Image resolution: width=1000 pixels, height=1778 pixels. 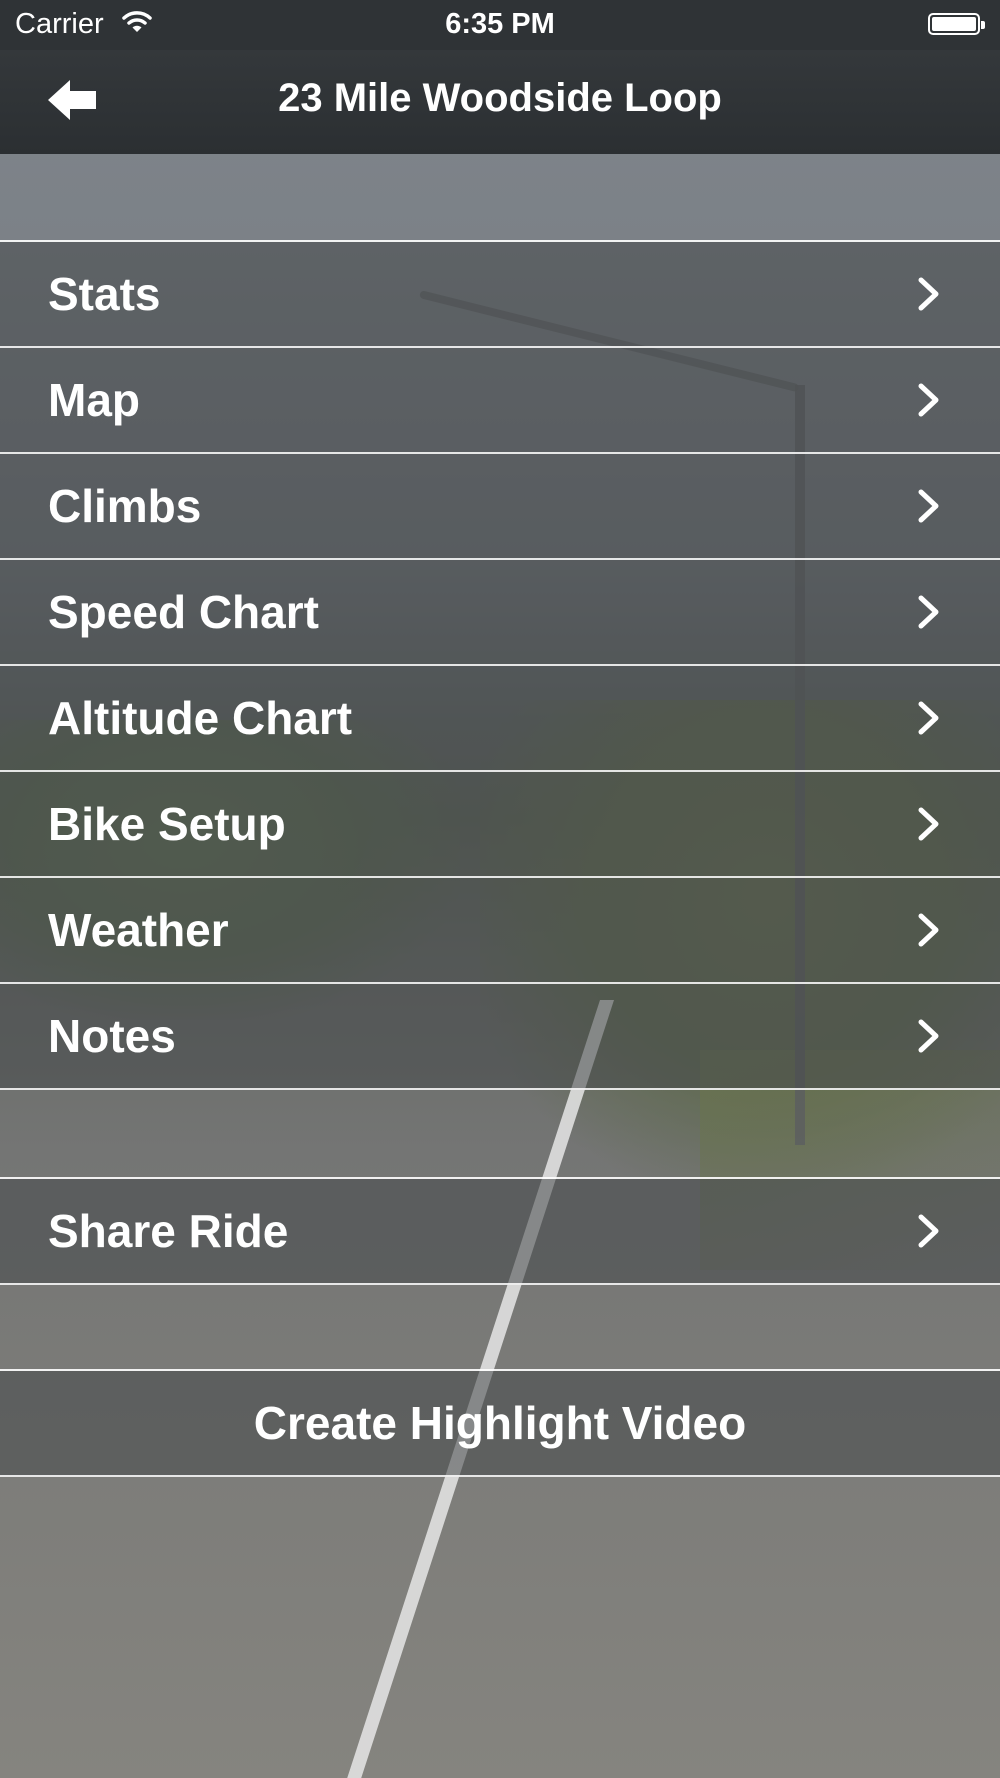 I want to click on menu-item-altitude-chart: Altitude Chart, so click(x=500, y=719).